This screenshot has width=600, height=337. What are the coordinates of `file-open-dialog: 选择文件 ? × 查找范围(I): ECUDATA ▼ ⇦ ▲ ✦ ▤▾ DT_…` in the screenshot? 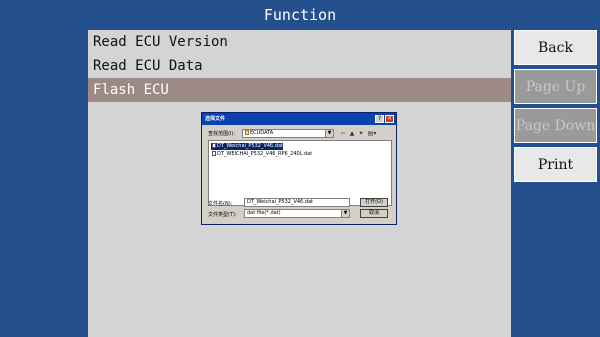 It's located at (299, 168).